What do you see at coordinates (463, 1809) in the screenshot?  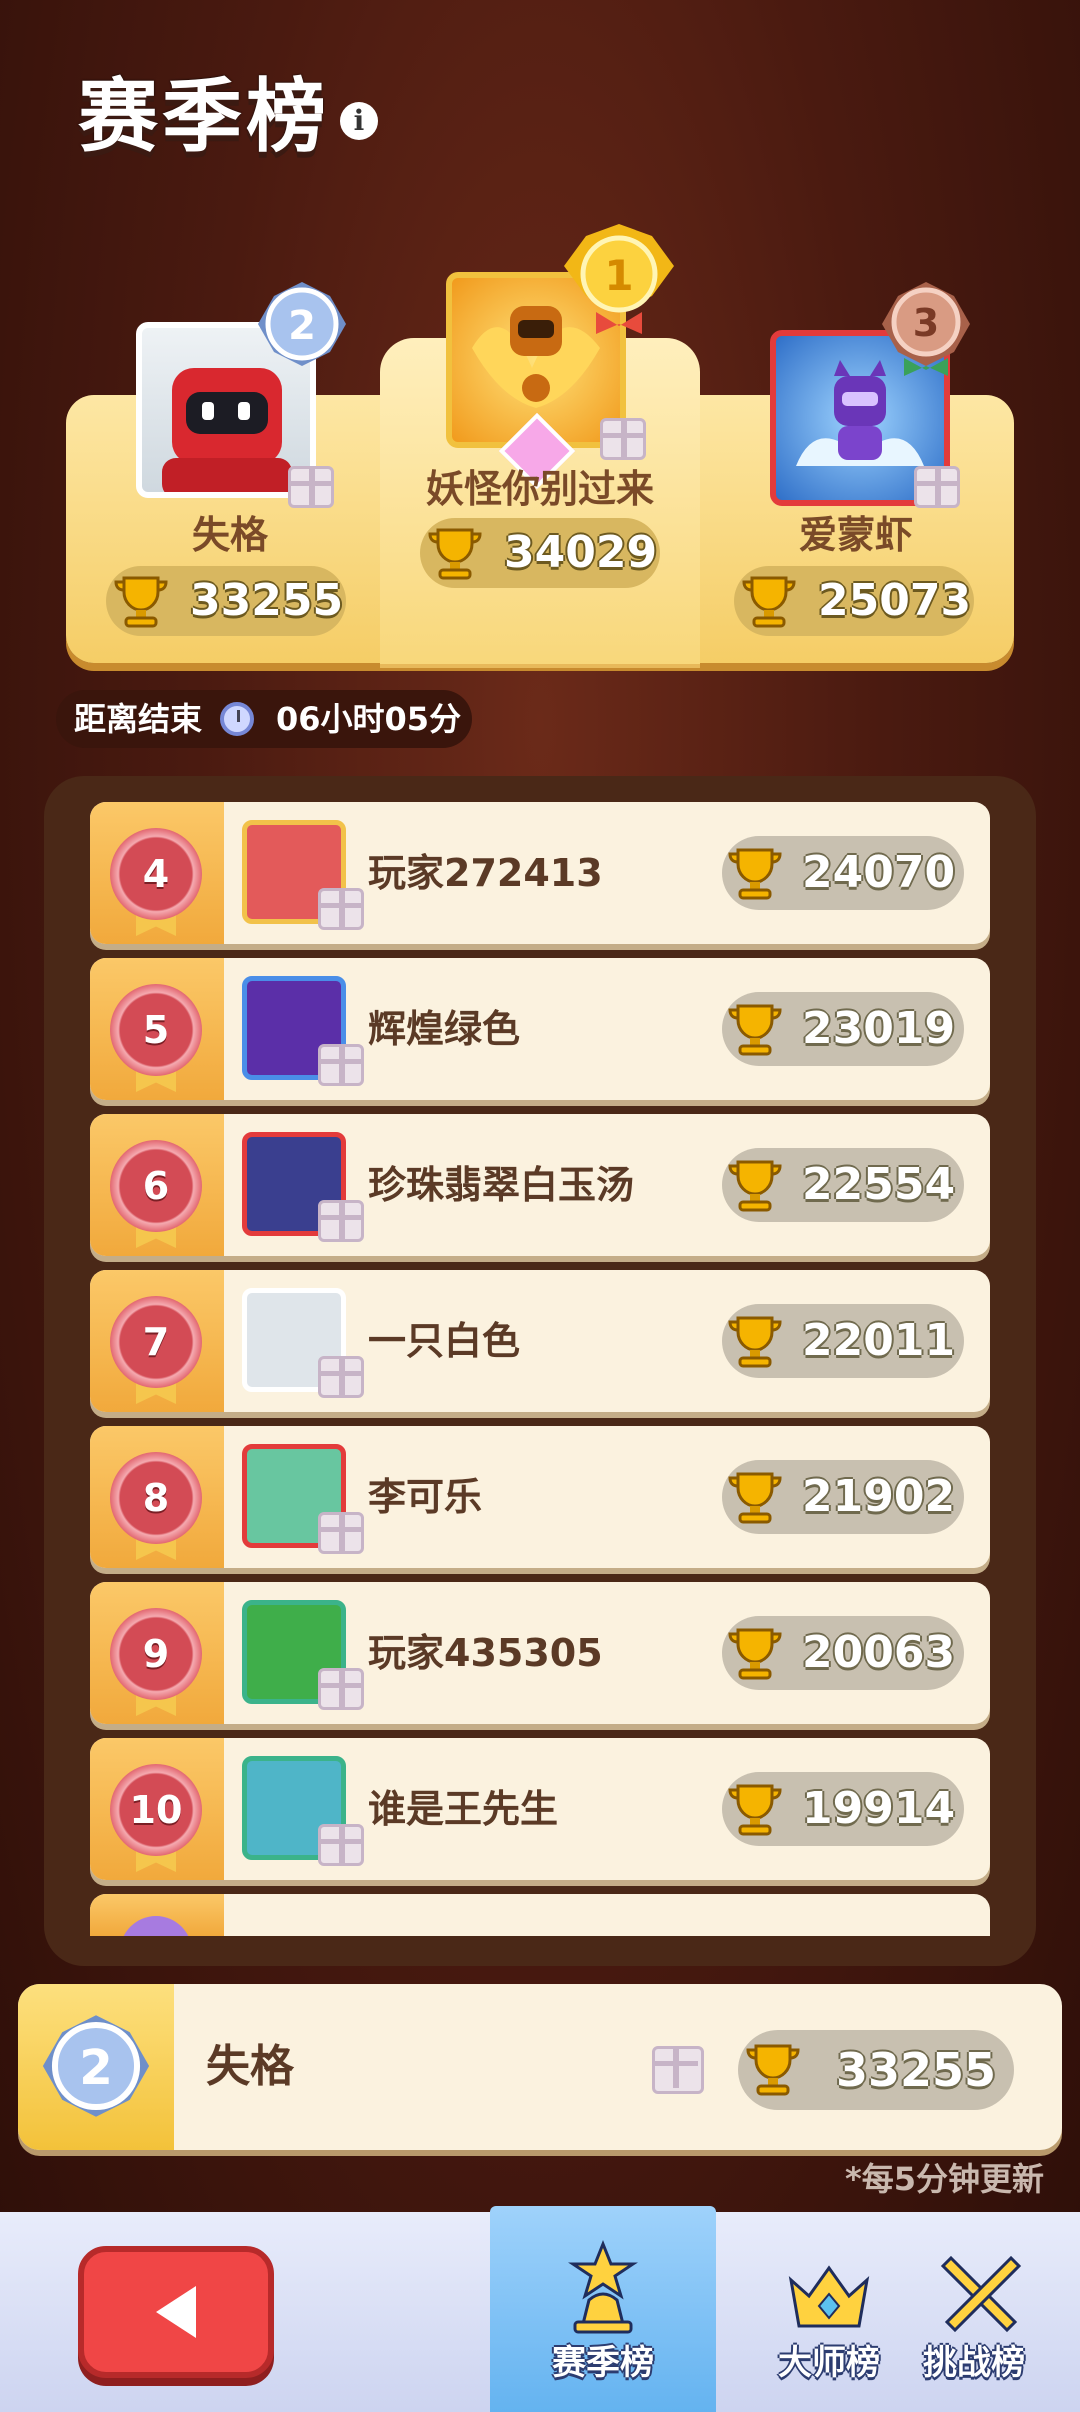 I see `player-name: 谁是王先生` at bounding box center [463, 1809].